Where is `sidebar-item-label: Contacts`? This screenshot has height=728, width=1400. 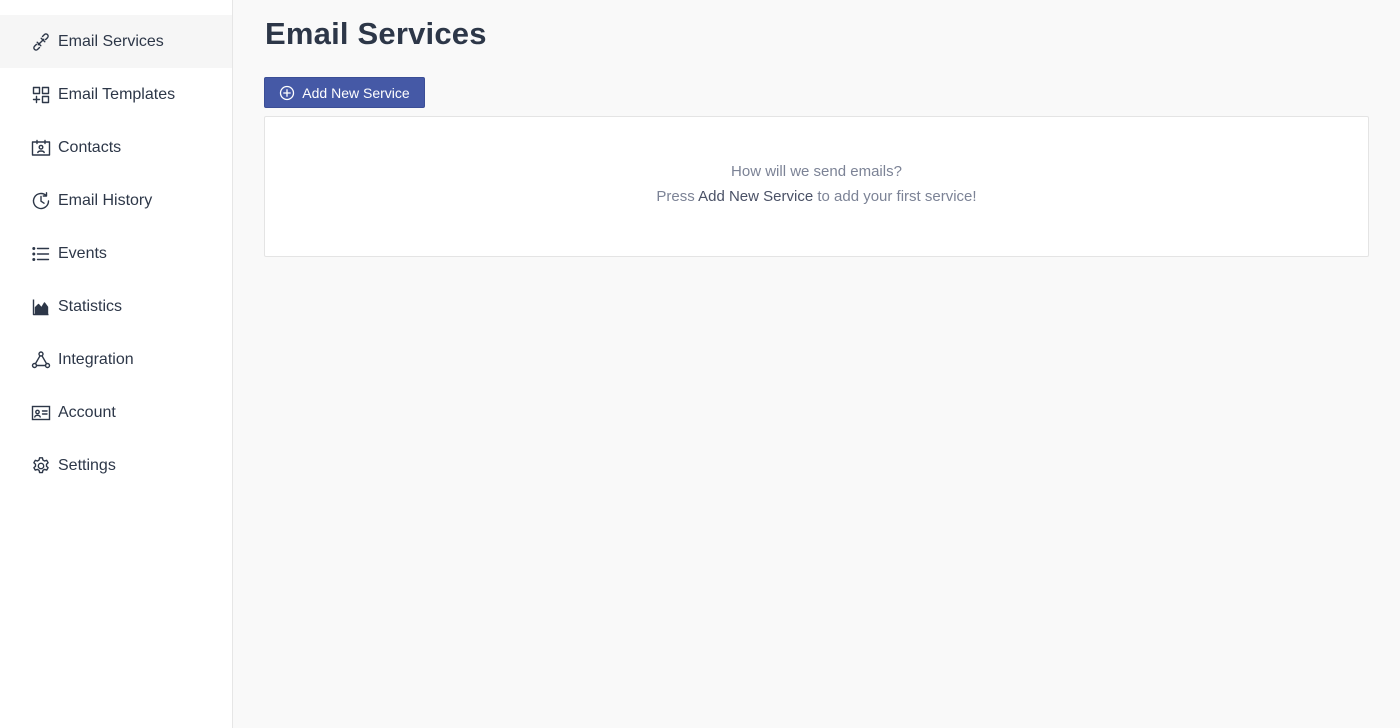 sidebar-item-label: Contacts is located at coordinates (90, 147).